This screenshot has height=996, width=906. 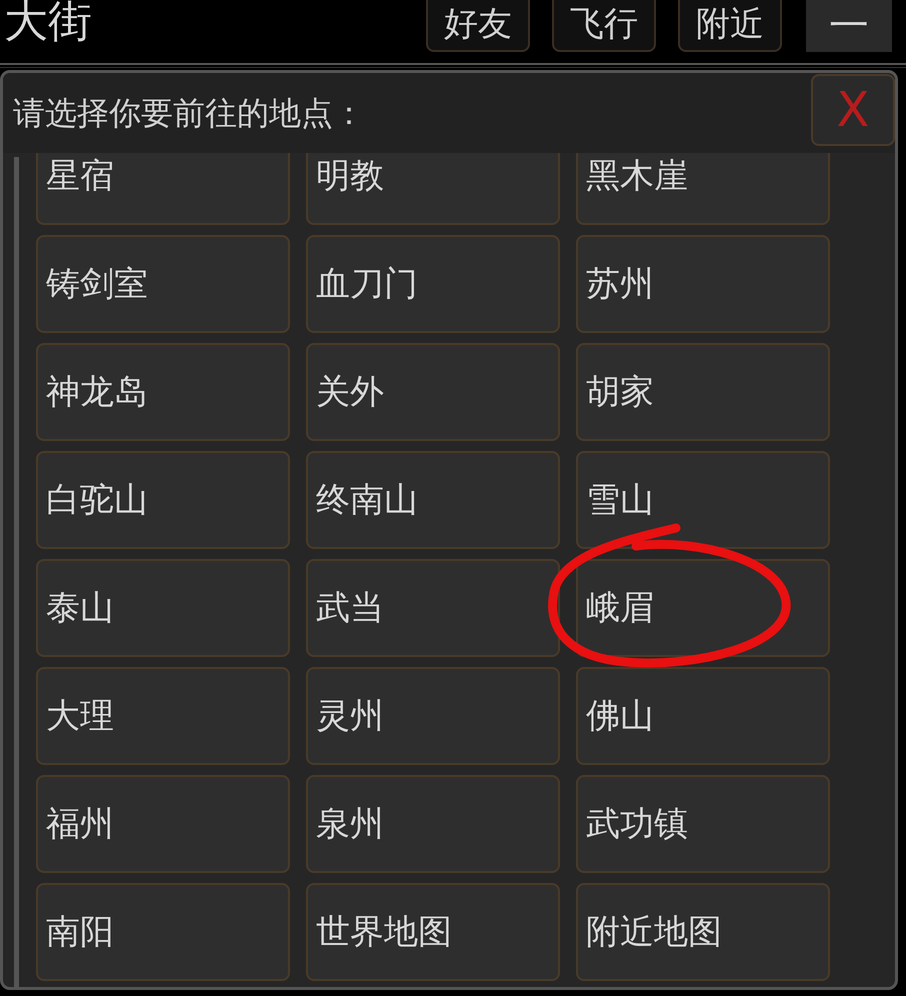 What do you see at coordinates (163, 189) in the screenshot?
I see `location-button: 星宿` at bounding box center [163, 189].